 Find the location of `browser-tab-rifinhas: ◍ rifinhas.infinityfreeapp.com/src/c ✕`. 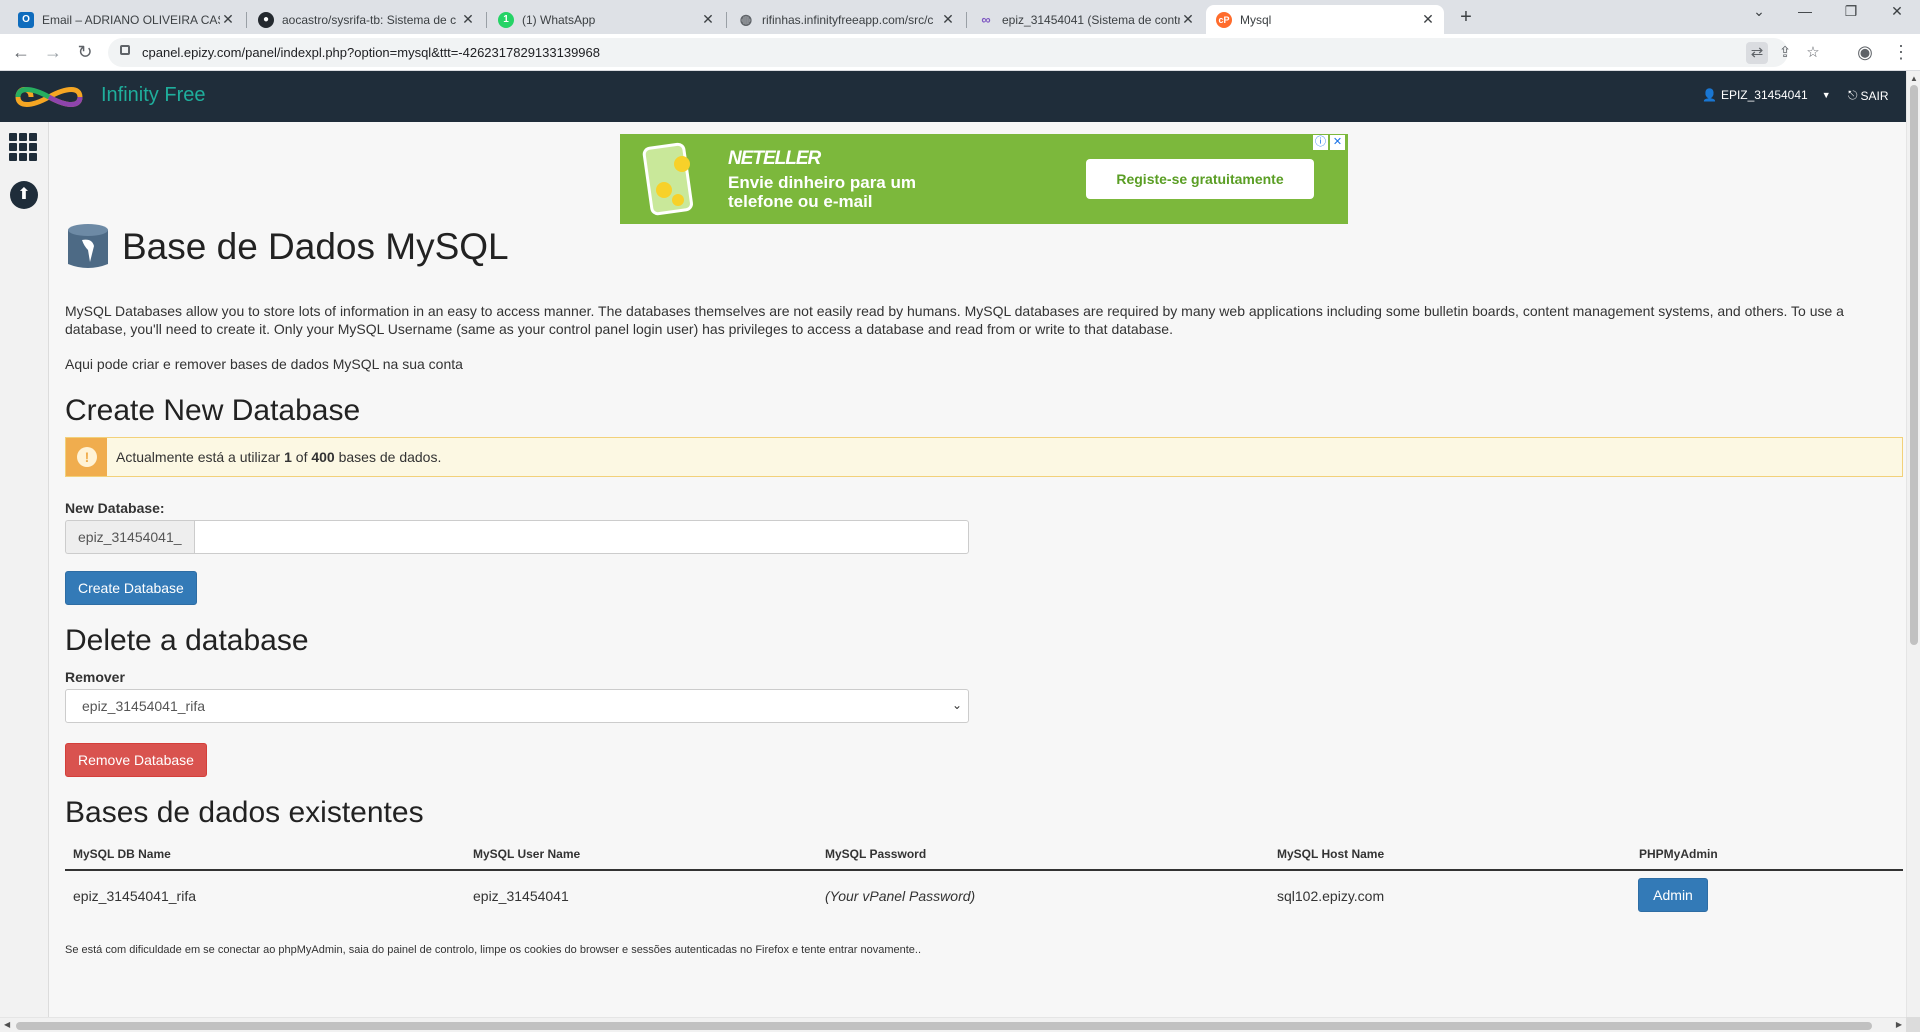

browser-tab-rifinhas: ◍ rifinhas.infinityfreeapp.com/src/c ✕ is located at coordinates (846, 19).